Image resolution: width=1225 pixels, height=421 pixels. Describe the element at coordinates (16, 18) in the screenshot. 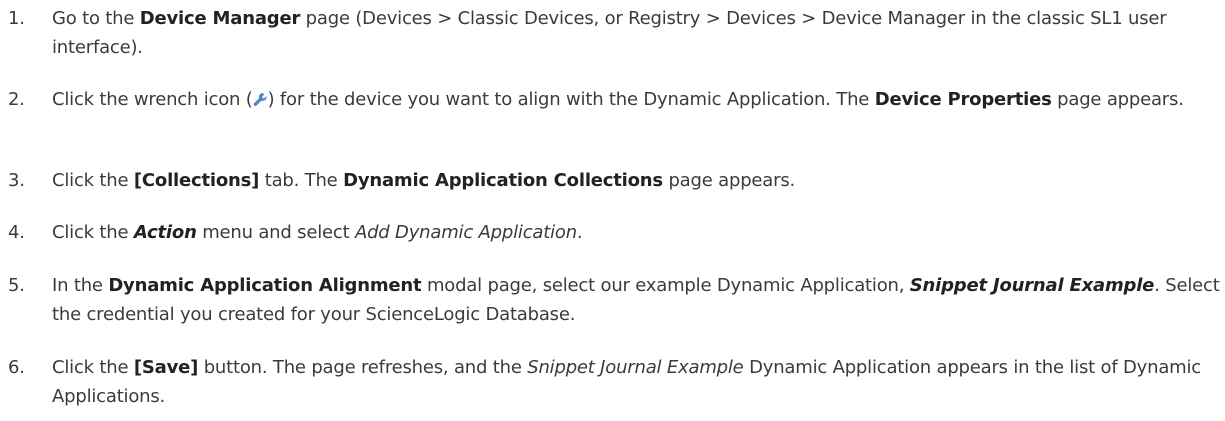

I see `step-number: 1.` at that location.